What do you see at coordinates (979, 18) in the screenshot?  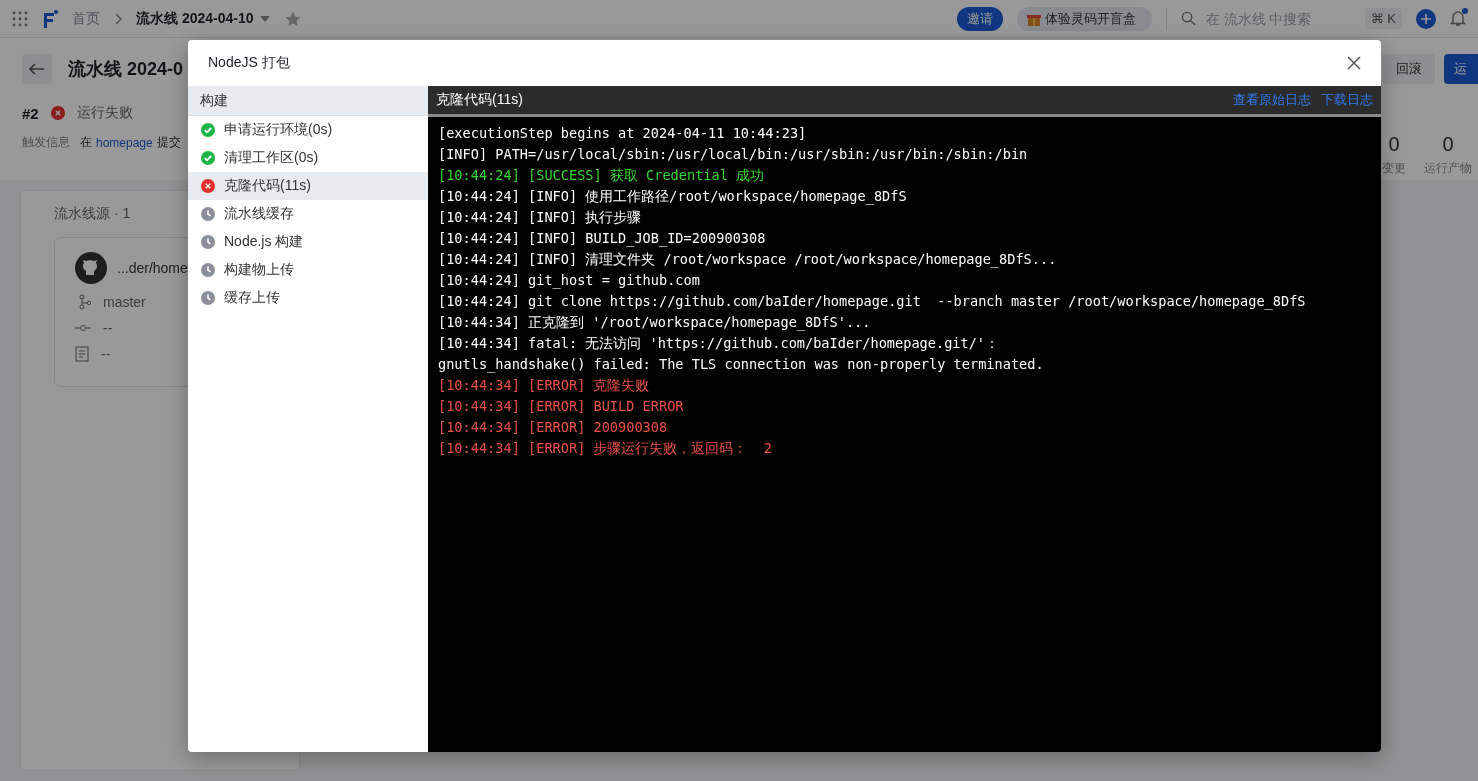 I see `invite-button: 邀请` at bounding box center [979, 18].